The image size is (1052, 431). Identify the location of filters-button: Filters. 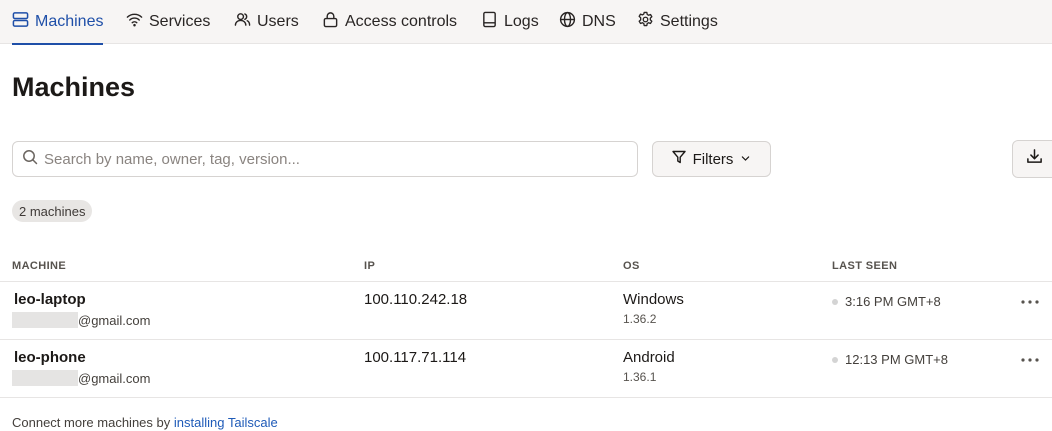
(711, 159).